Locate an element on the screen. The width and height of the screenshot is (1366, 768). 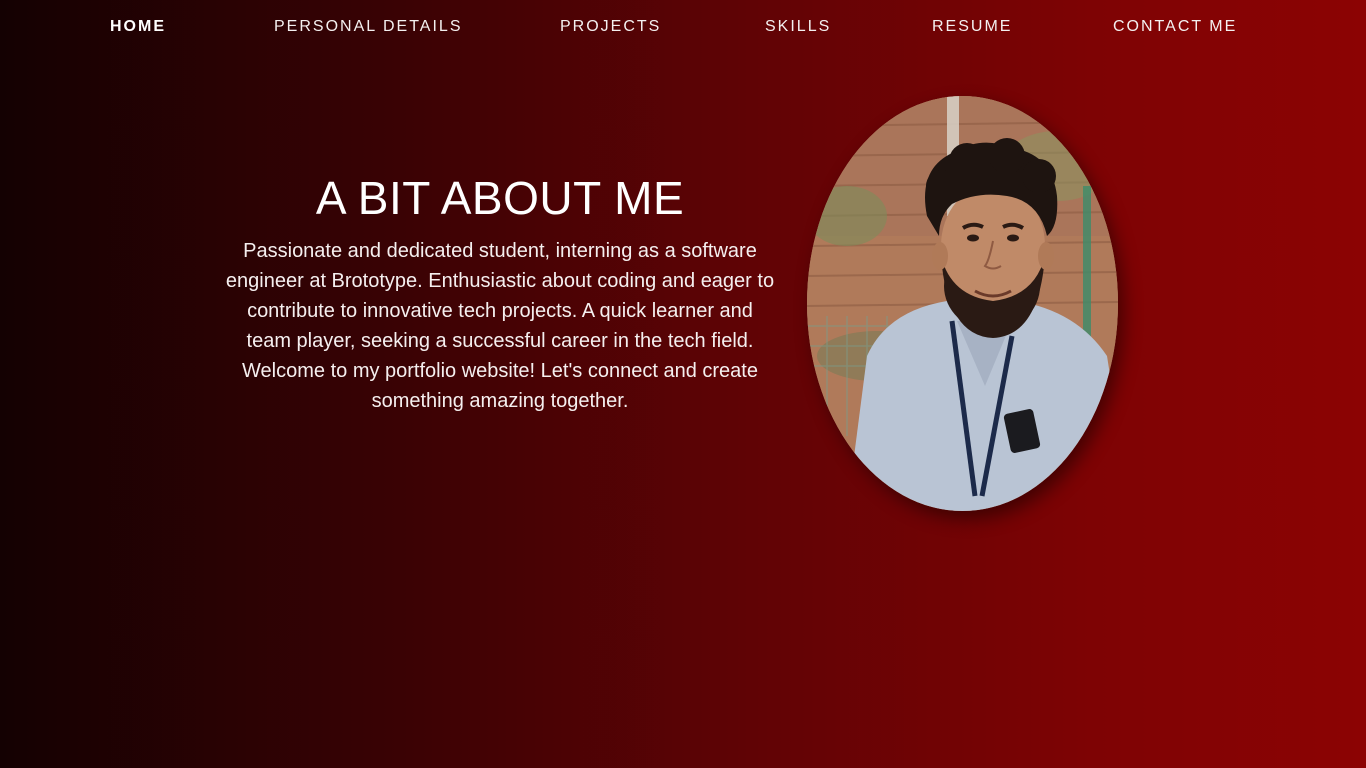
nav-home-link: HOME is located at coordinates (138, 27).